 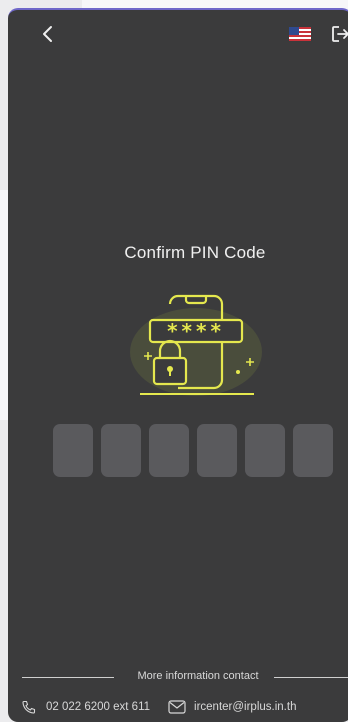 What do you see at coordinates (339, 34) in the screenshot?
I see `logout-icon` at bounding box center [339, 34].